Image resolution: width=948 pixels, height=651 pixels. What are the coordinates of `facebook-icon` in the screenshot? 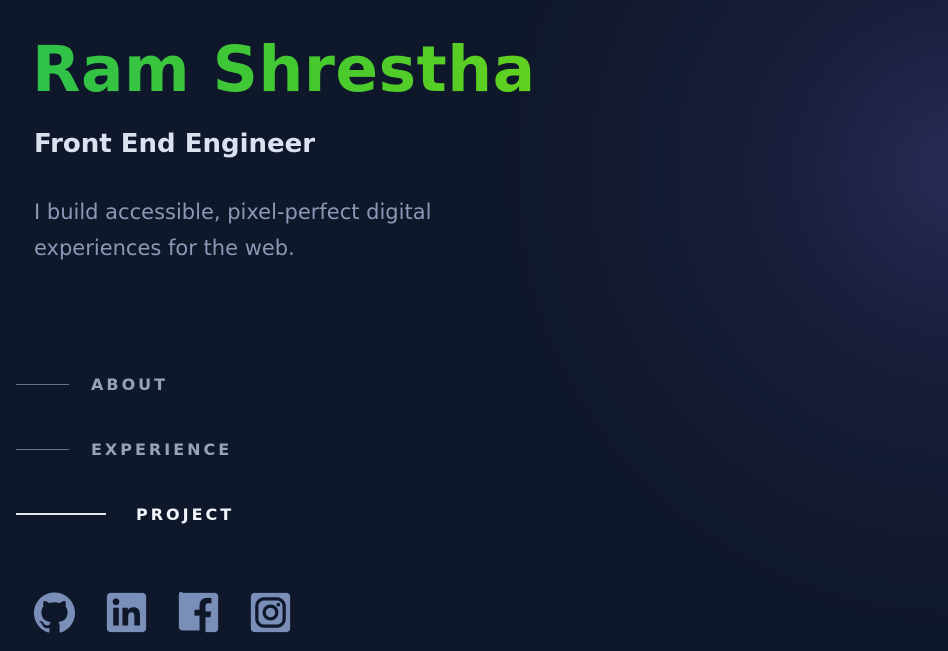 It's located at (198, 612).